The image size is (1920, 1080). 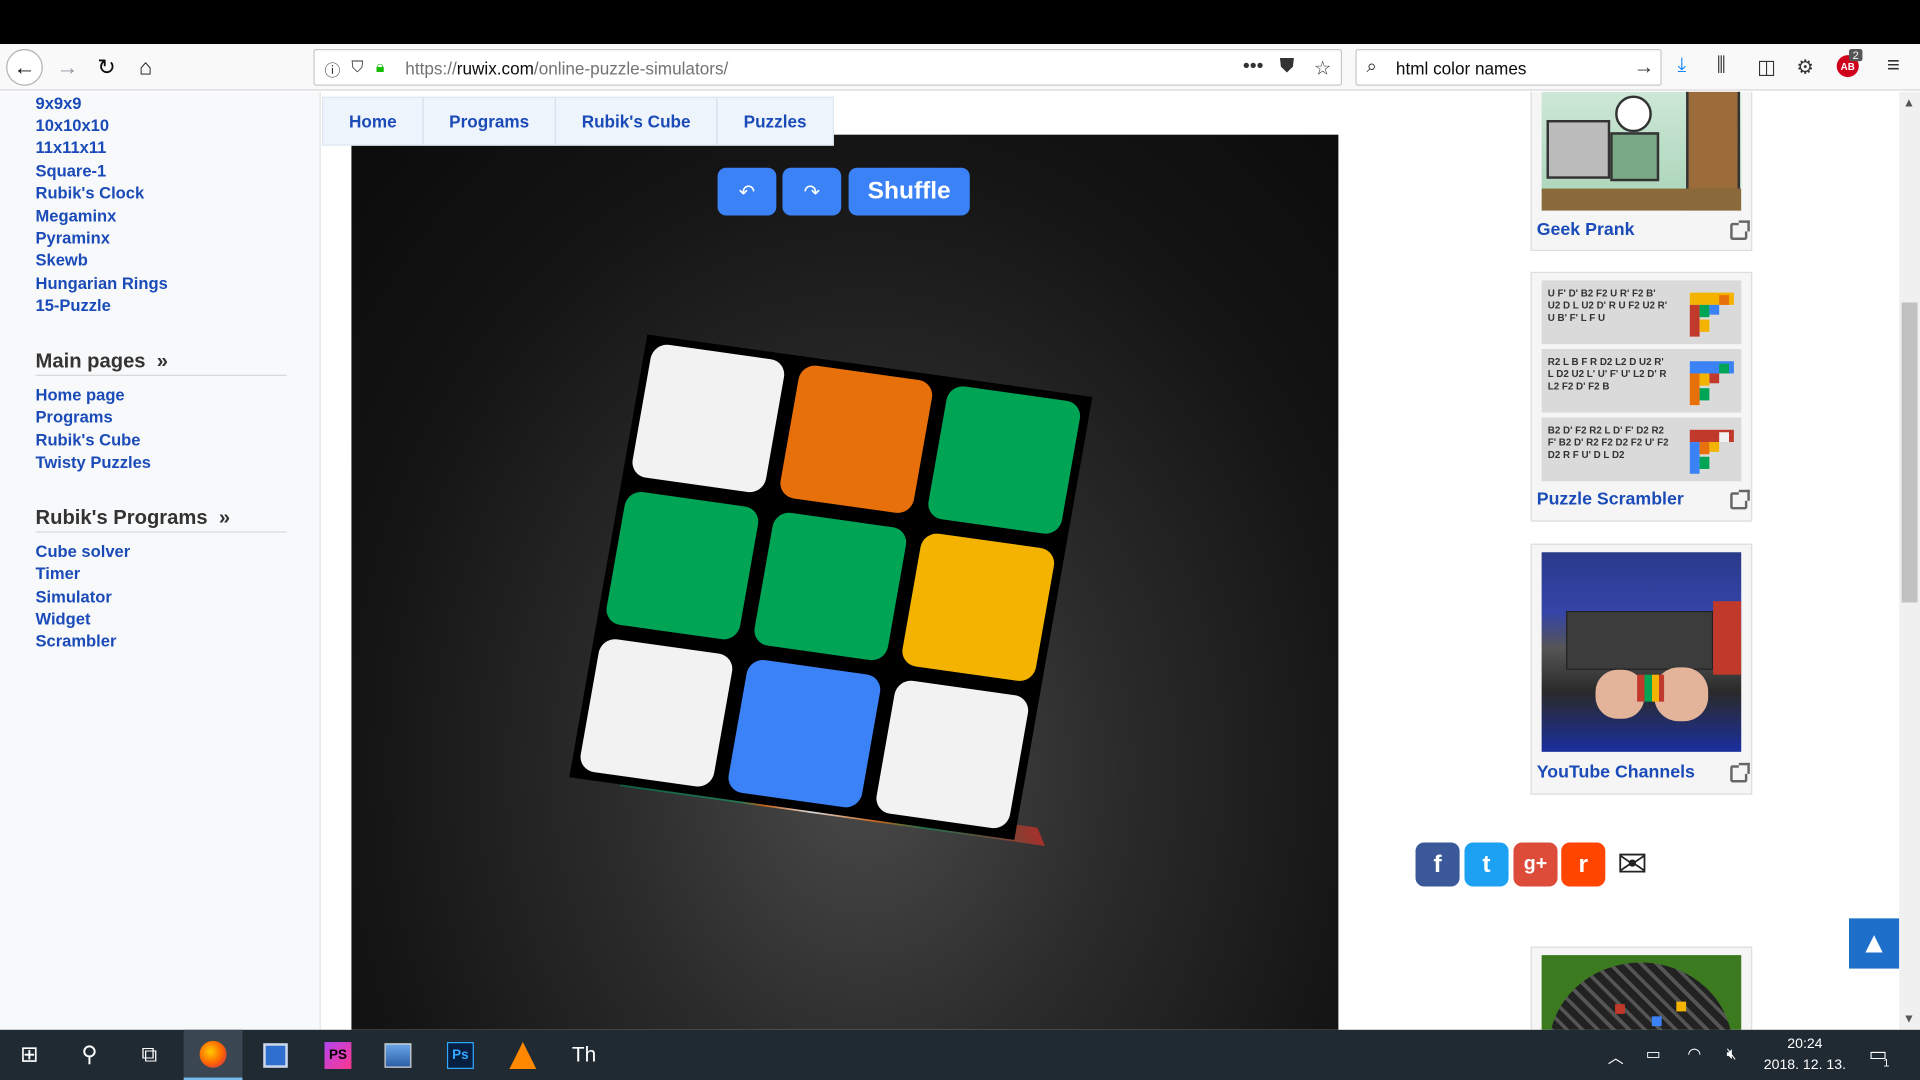 What do you see at coordinates (71, 171) in the screenshot?
I see `sidebar-link: Square-1` at bounding box center [71, 171].